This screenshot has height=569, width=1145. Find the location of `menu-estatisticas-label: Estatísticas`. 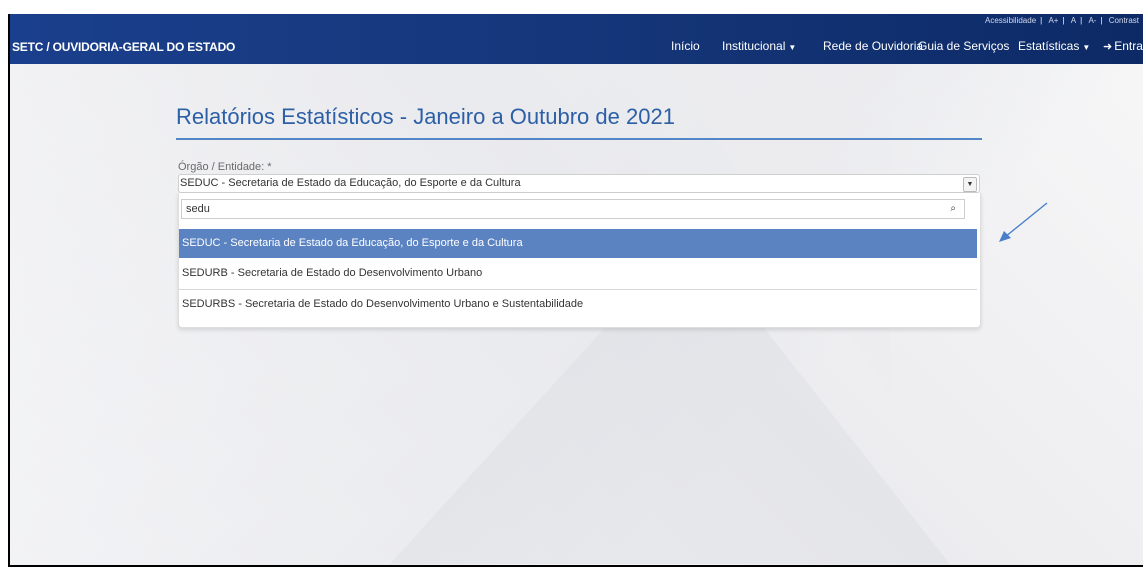

menu-estatisticas-label: Estatísticas is located at coordinates (1049, 46).